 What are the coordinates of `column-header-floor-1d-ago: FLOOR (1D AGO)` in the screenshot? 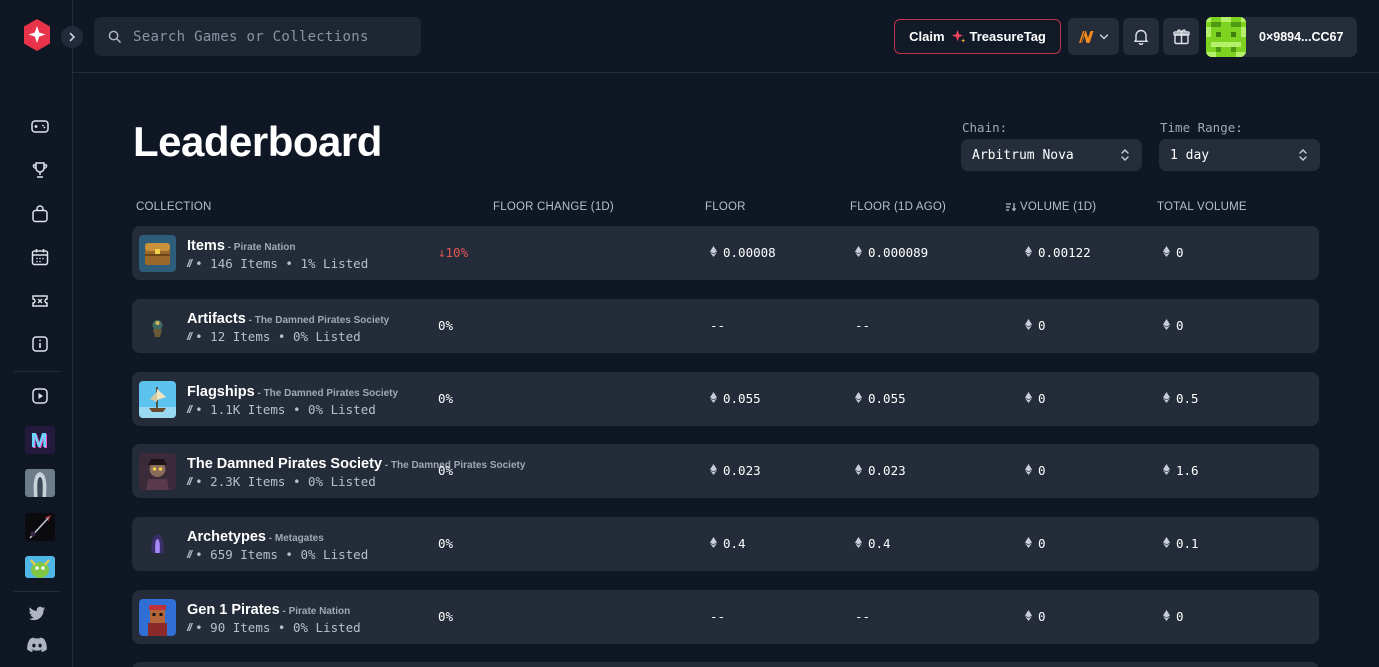 It's located at (898, 207).